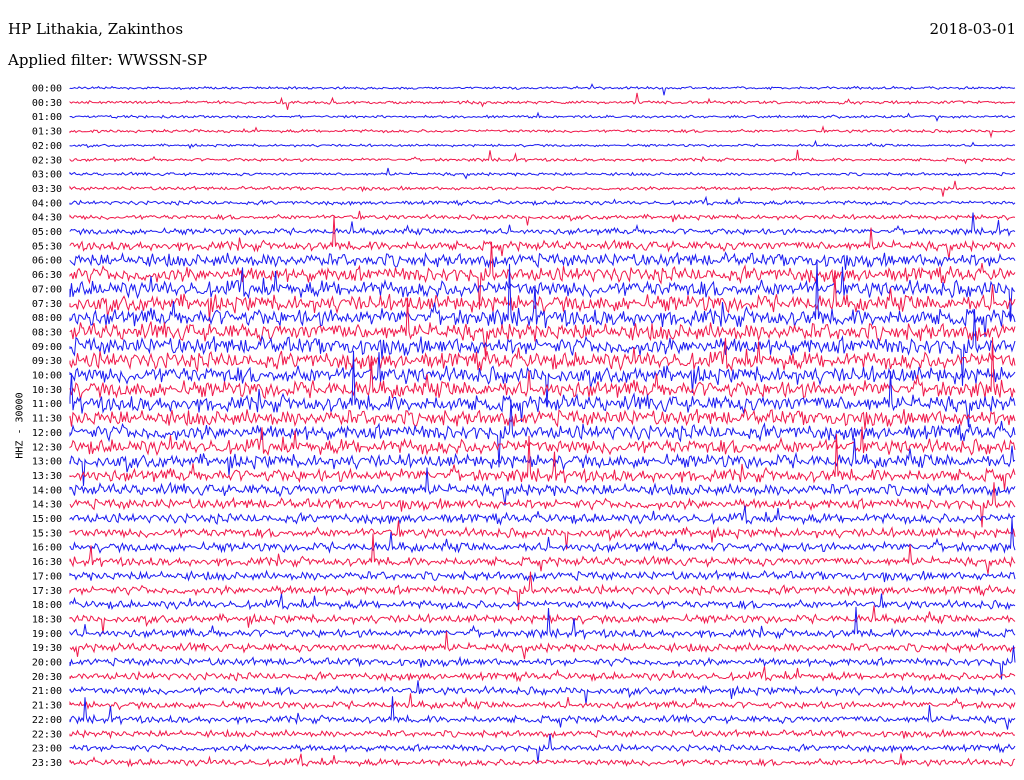  I want to click on time-tick-label: 01:00, so click(47, 117).